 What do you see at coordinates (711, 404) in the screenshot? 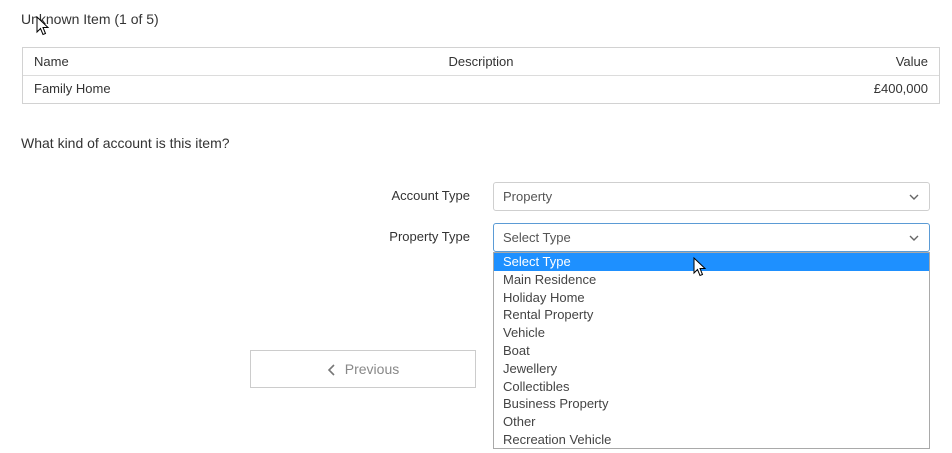
I see `dropdown-option: Business Property` at bounding box center [711, 404].